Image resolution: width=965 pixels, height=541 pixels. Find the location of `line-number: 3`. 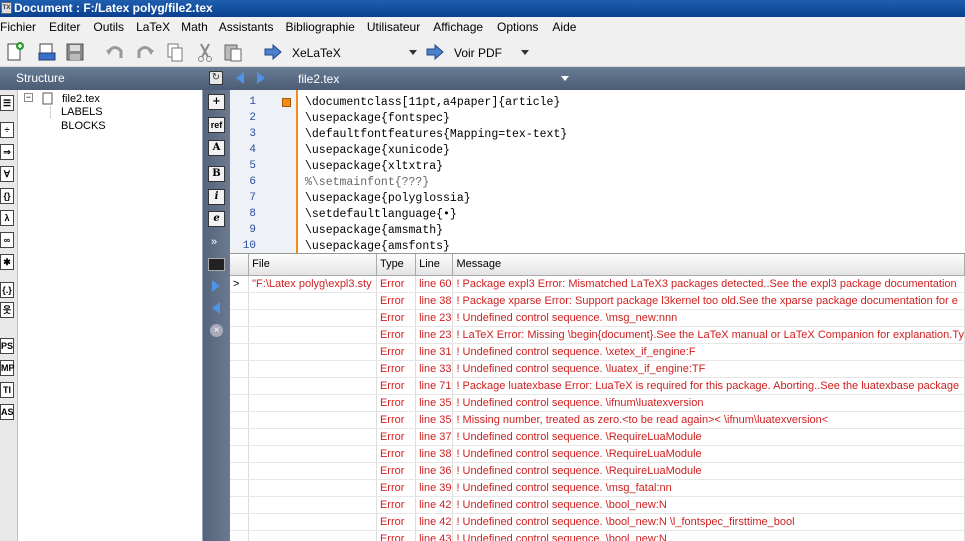

line-number: 3 is located at coordinates (252, 134).